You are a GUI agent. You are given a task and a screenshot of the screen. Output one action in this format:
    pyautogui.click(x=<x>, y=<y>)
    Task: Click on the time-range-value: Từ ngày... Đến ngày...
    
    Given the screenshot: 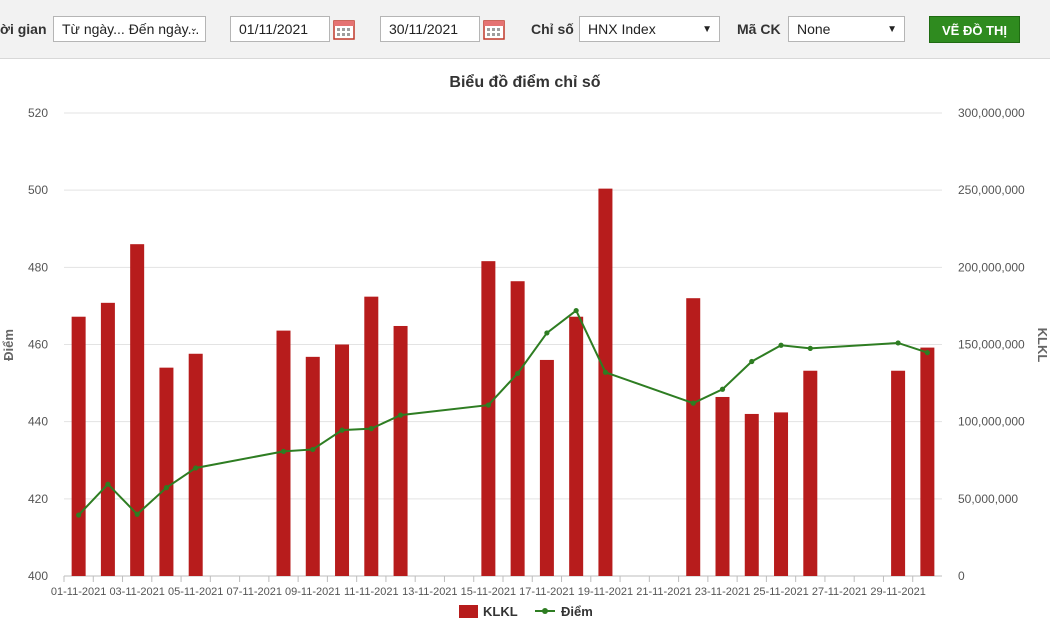 What is the action you would take?
    pyautogui.click(x=131, y=29)
    